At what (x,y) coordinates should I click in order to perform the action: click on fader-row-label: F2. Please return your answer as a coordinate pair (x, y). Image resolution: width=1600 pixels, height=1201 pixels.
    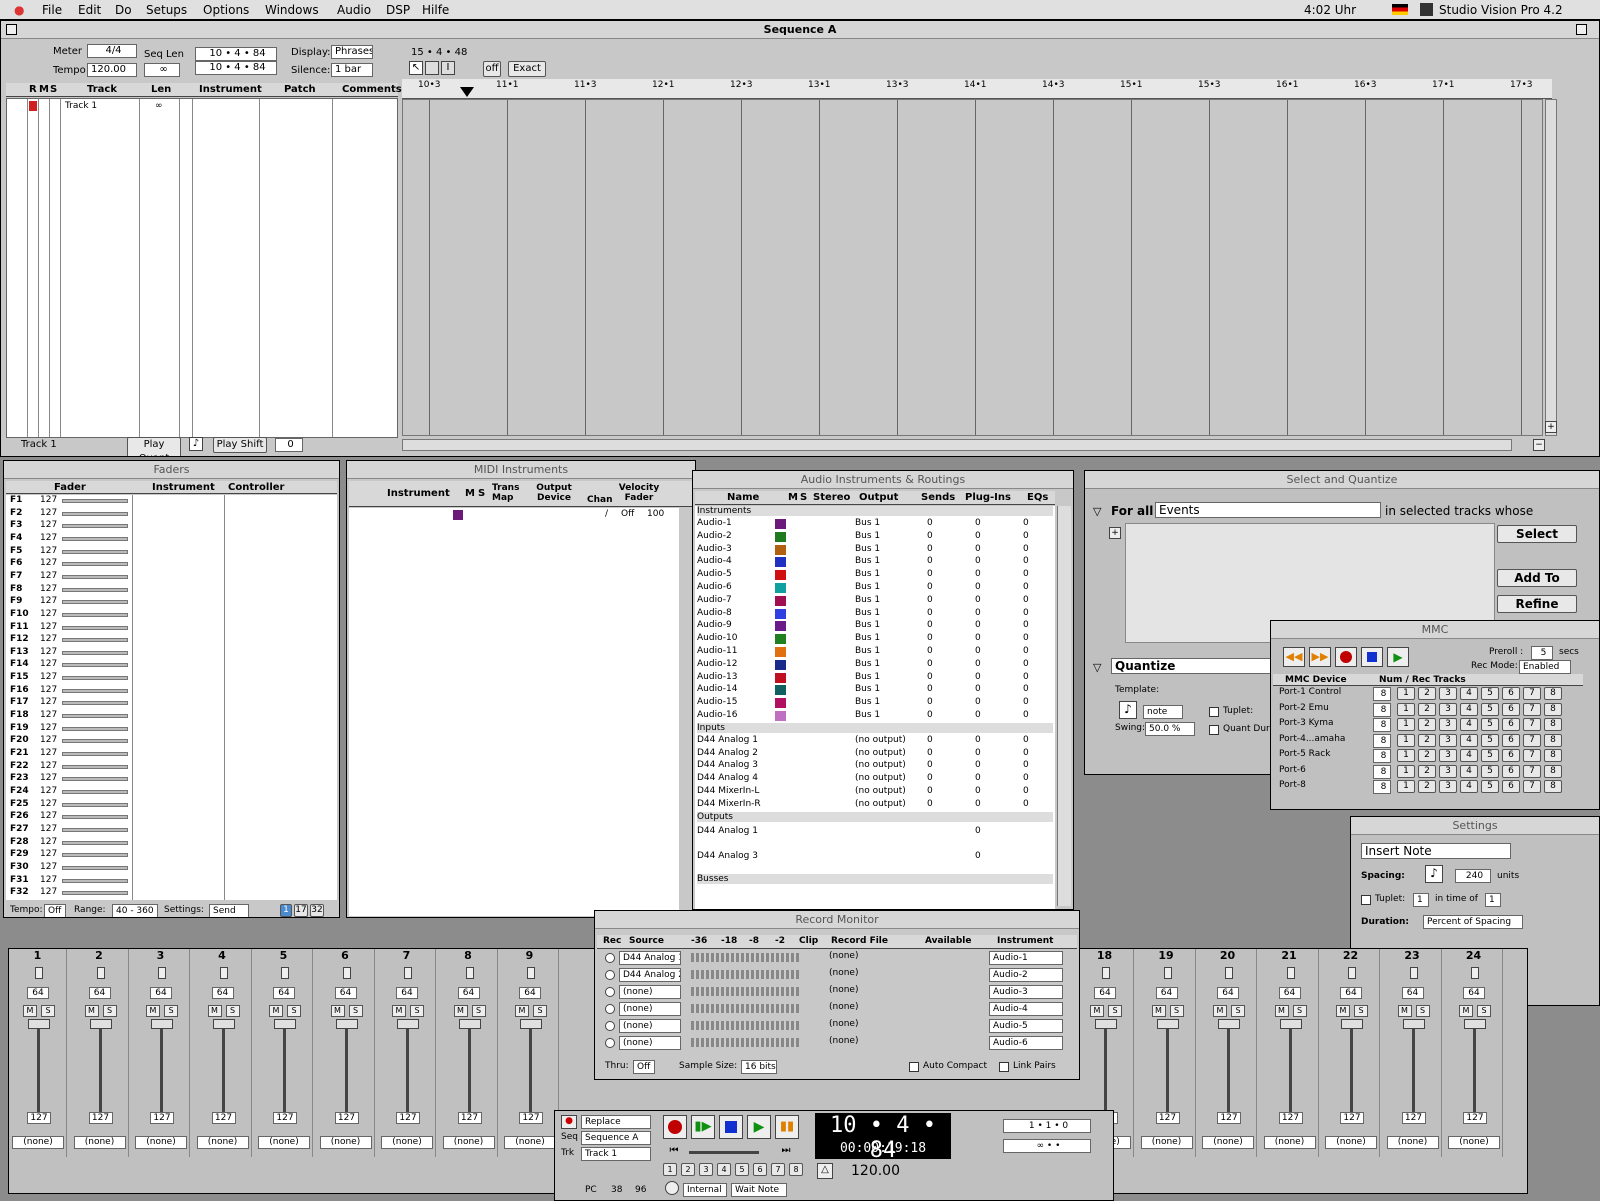
    Looking at the image, I should click on (16, 513).